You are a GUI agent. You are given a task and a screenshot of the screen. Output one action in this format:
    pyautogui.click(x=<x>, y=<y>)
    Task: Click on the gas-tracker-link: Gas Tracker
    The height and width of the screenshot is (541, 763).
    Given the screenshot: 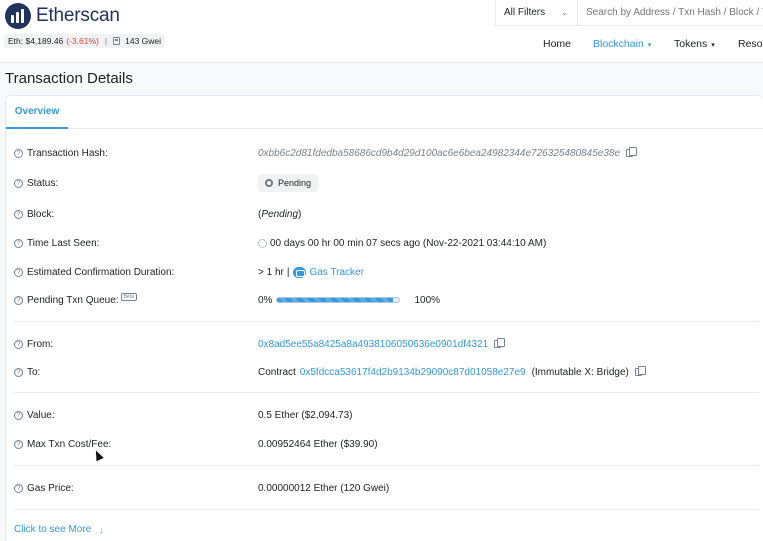 What is the action you would take?
    pyautogui.click(x=336, y=272)
    